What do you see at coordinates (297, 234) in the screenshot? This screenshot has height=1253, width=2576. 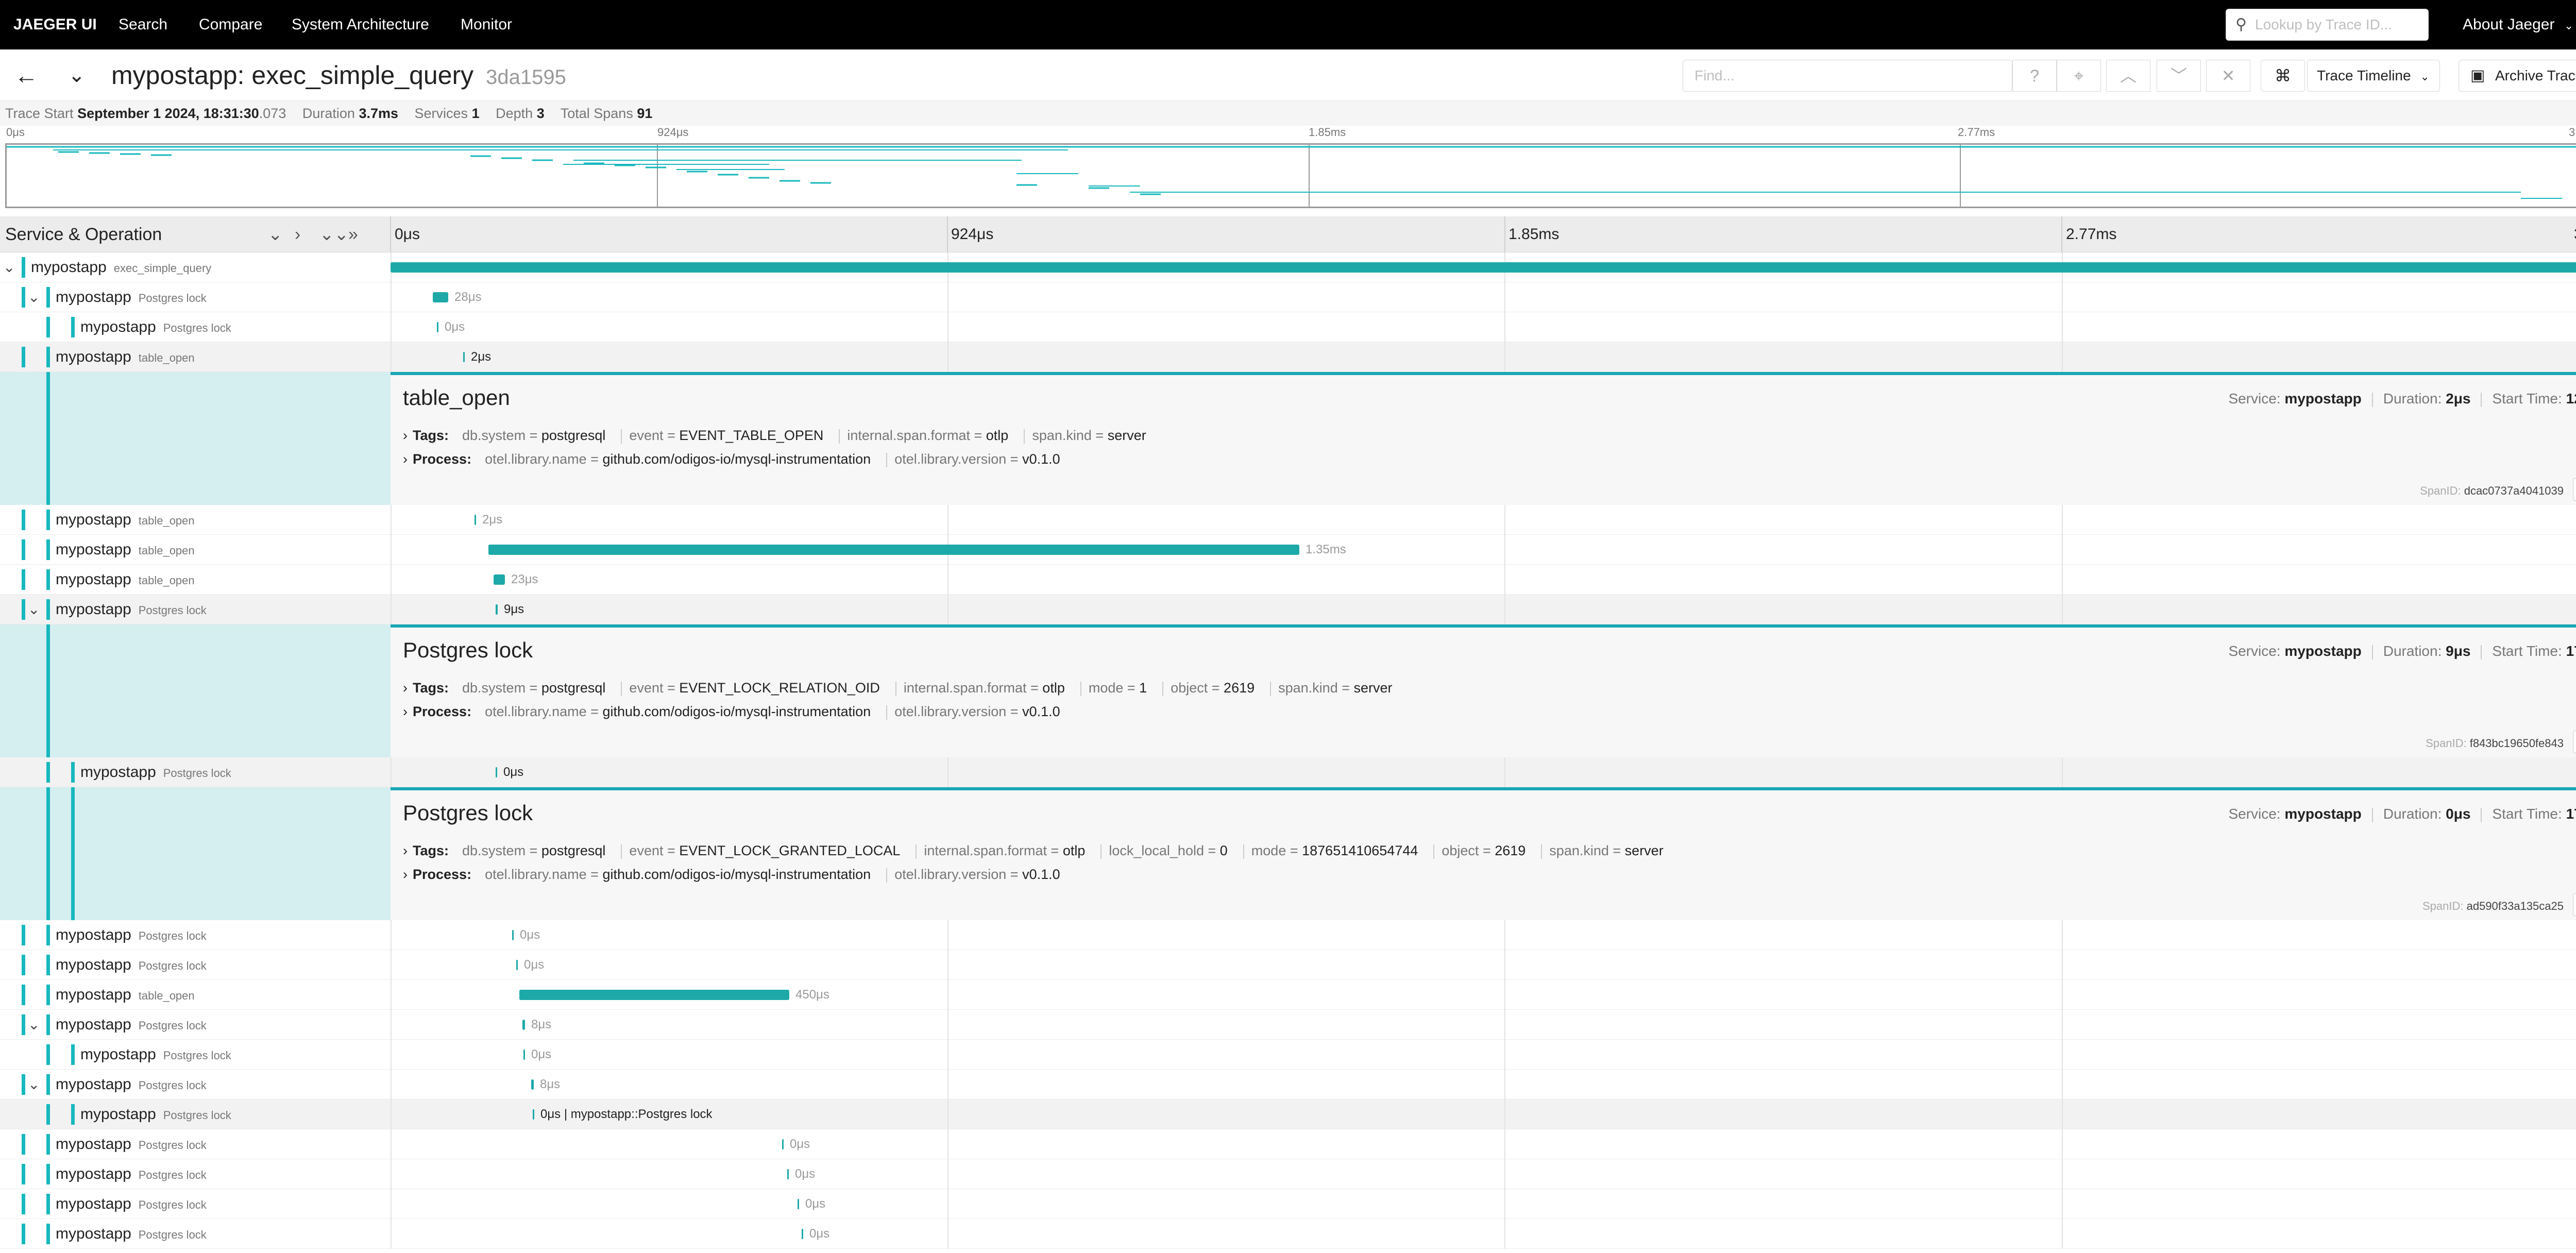 I see `expand-one-icon: ›` at bounding box center [297, 234].